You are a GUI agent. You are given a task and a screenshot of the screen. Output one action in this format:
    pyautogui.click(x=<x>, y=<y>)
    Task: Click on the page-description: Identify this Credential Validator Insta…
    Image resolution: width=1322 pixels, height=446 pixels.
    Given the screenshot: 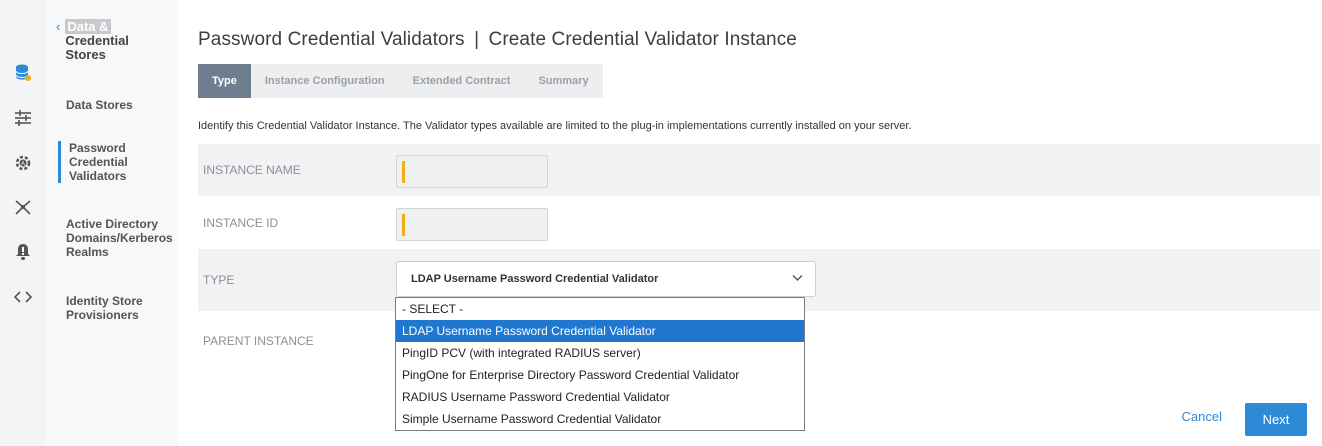 What is the action you would take?
    pyautogui.click(x=555, y=126)
    